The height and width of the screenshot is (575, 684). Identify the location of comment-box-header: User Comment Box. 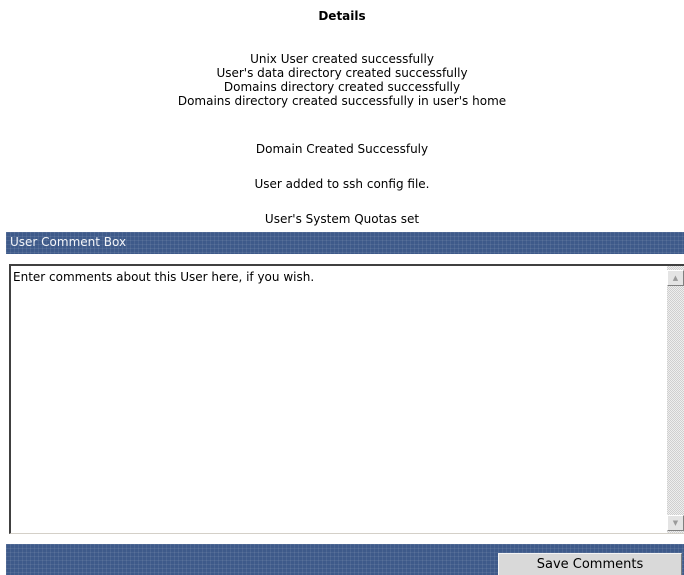
(345, 243).